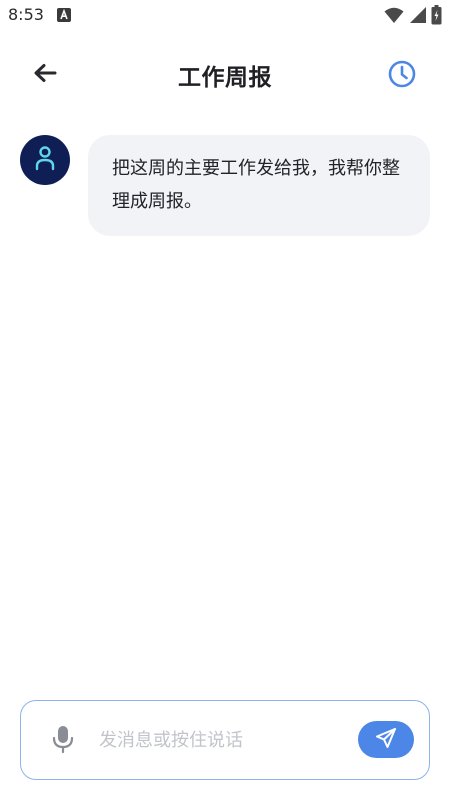 This screenshot has width=450, height=800. I want to click on app-header: 工作周报, so click(225, 76).